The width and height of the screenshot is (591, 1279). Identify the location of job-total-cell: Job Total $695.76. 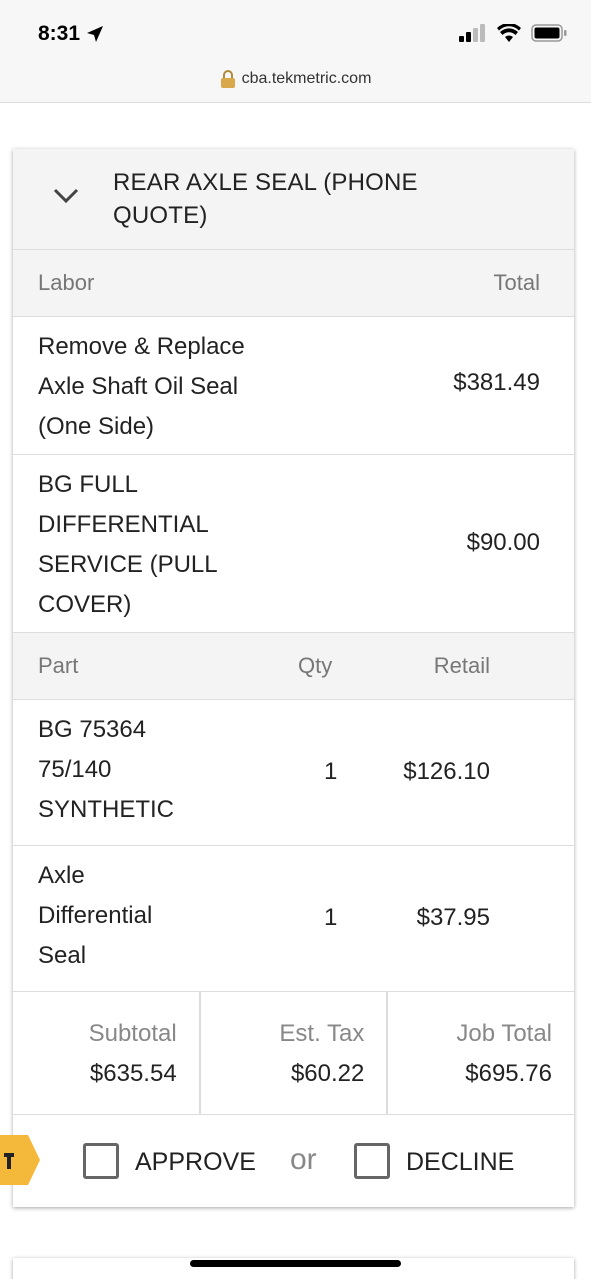
(481, 1053).